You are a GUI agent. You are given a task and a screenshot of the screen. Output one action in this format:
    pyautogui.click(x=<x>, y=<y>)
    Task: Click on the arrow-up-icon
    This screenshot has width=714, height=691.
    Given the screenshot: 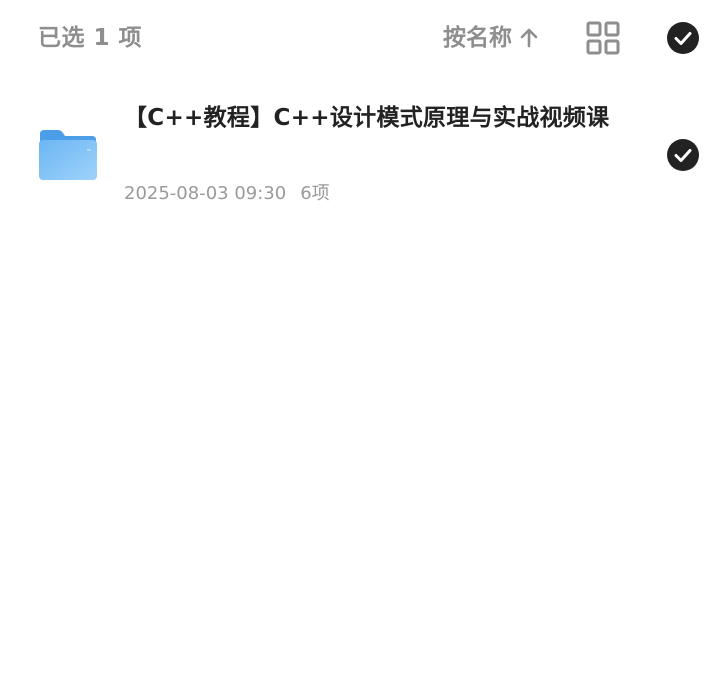 What is the action you would take?
    pyautogui.click(x=529, y=38)
    